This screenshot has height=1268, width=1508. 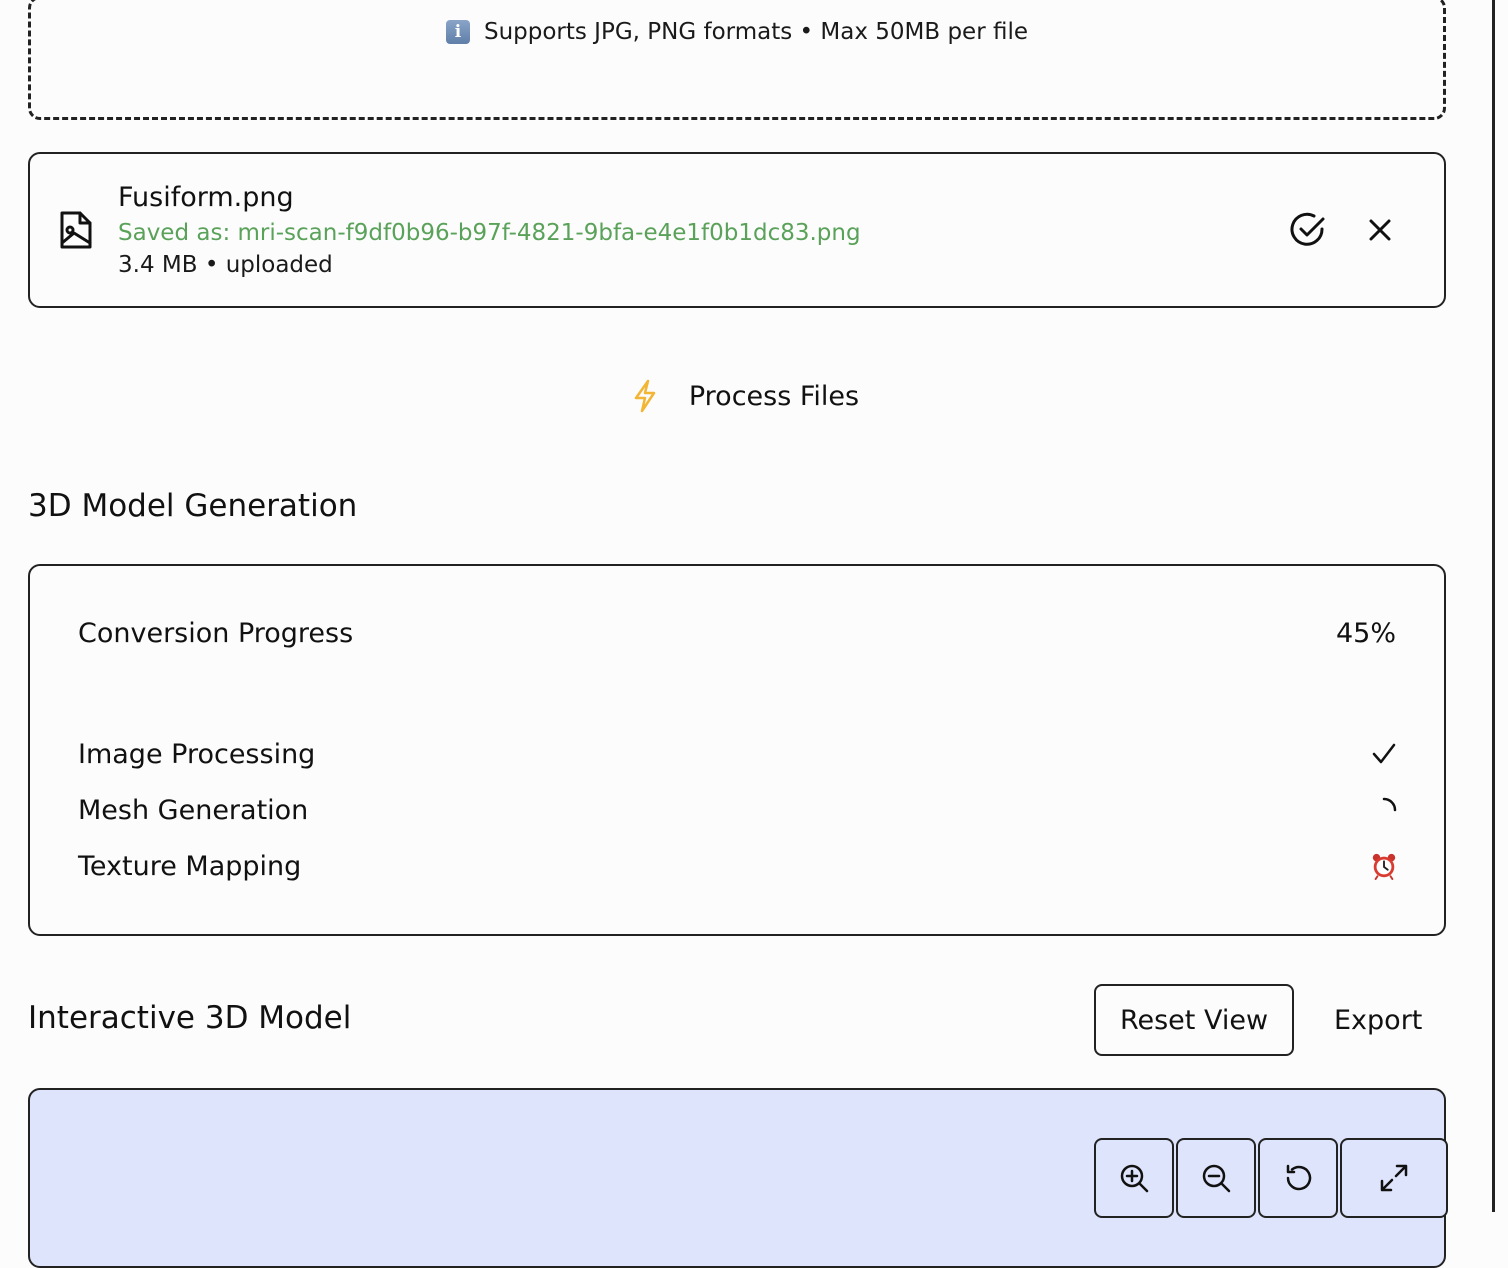 What do you see at coordinates (1365, 633) in the screenshot?
I see `progress-percent: 45%` at bounding box center [1365, 633].